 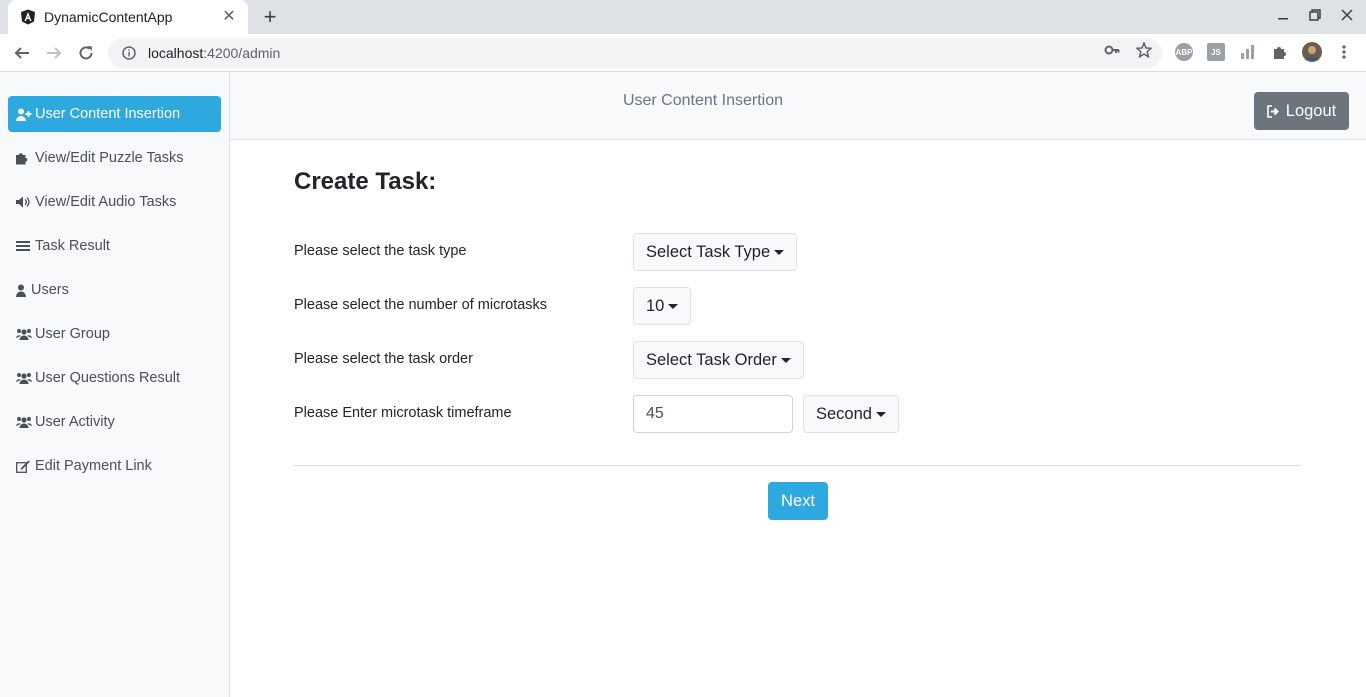 What do you see at coordinates (798, 501) in the screenshot?
I see `next-button: Next` at bounding box center [798, 501].